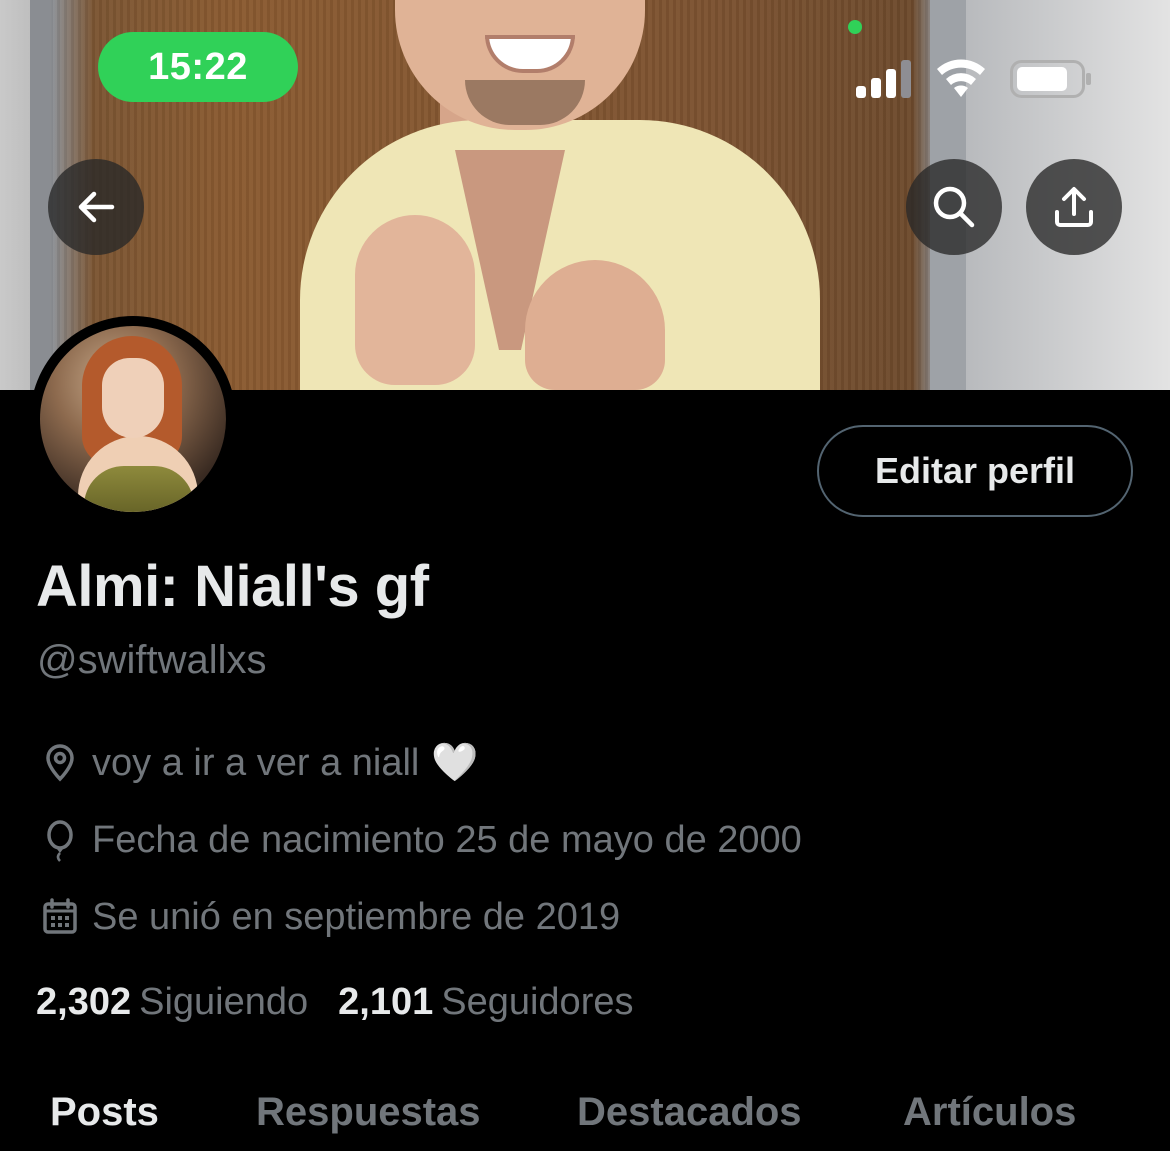 This screenshot has width=1170, height=1151. I want to click on banner-door-frame-left, so click(40, 195).